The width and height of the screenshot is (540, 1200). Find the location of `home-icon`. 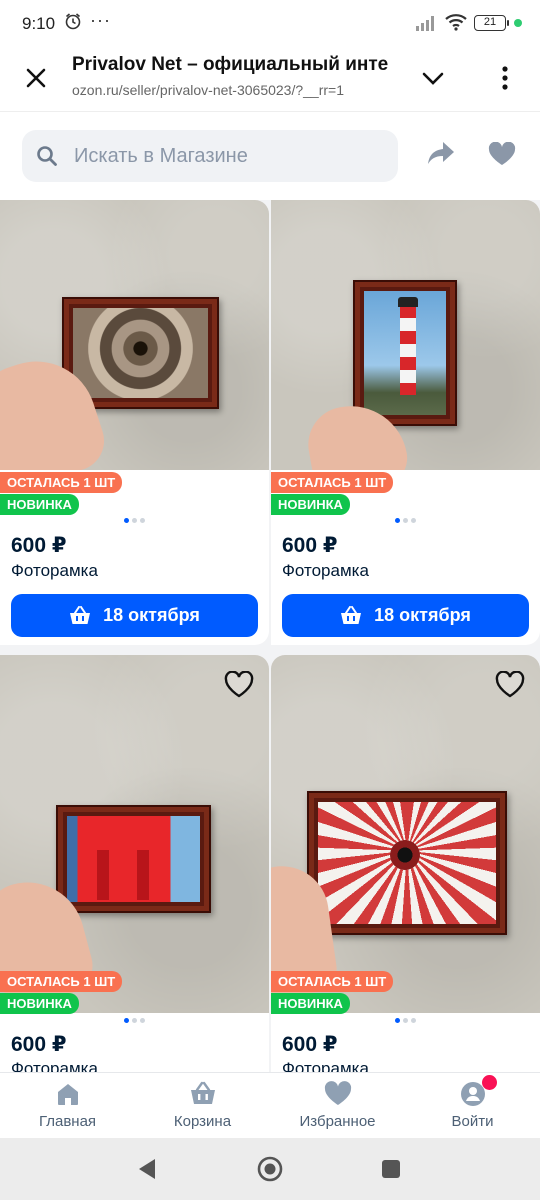

home-icon is located at coordinates (68, 1096).